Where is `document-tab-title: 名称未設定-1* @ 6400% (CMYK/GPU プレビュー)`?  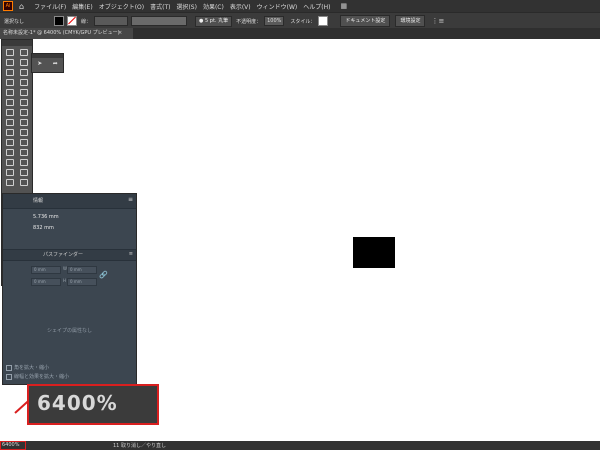
document-tab-title: 名称未設定-1* @ 6400% (CMYK/GPU プレビュー) is located at coordinates (61, 33).